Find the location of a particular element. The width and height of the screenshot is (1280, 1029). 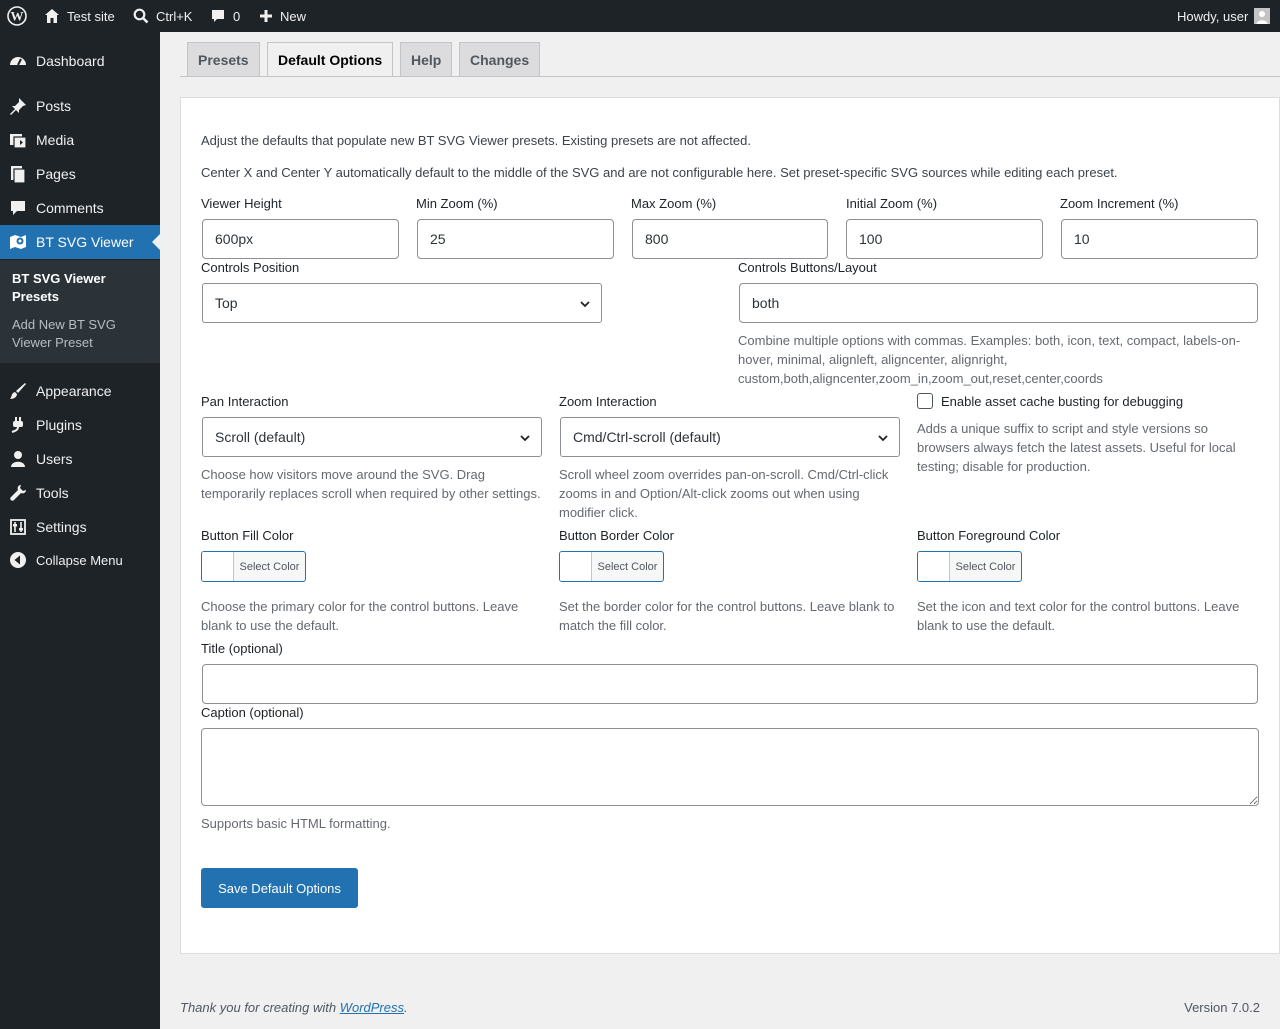

initial-zoom-input is located at coordinates (944, 239).